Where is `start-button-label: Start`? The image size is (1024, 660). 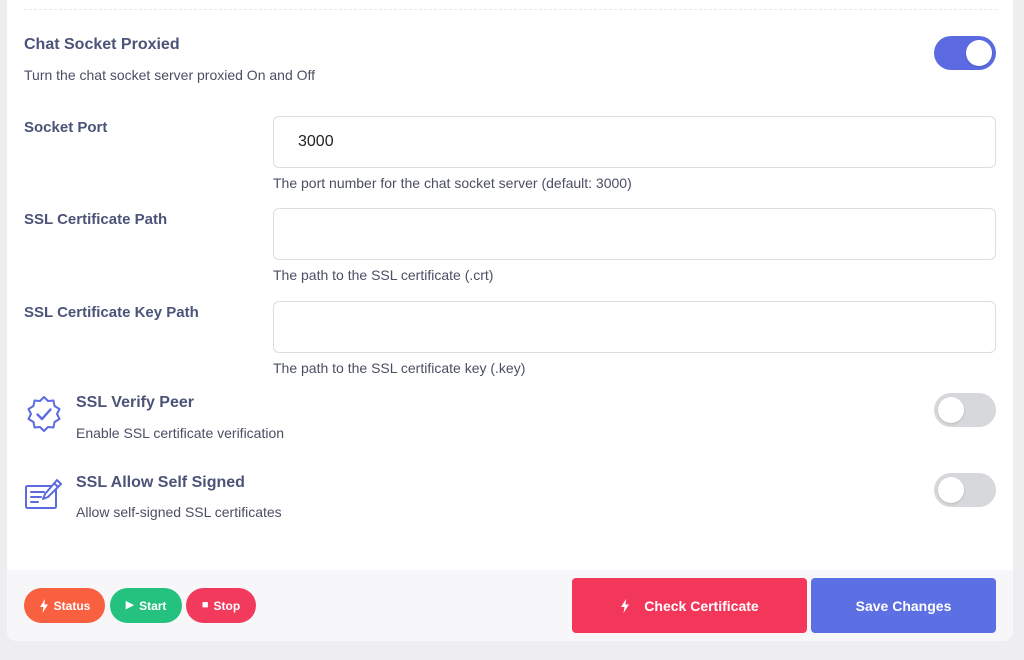
start-button-label: Start is located at coordinates (153, 605).